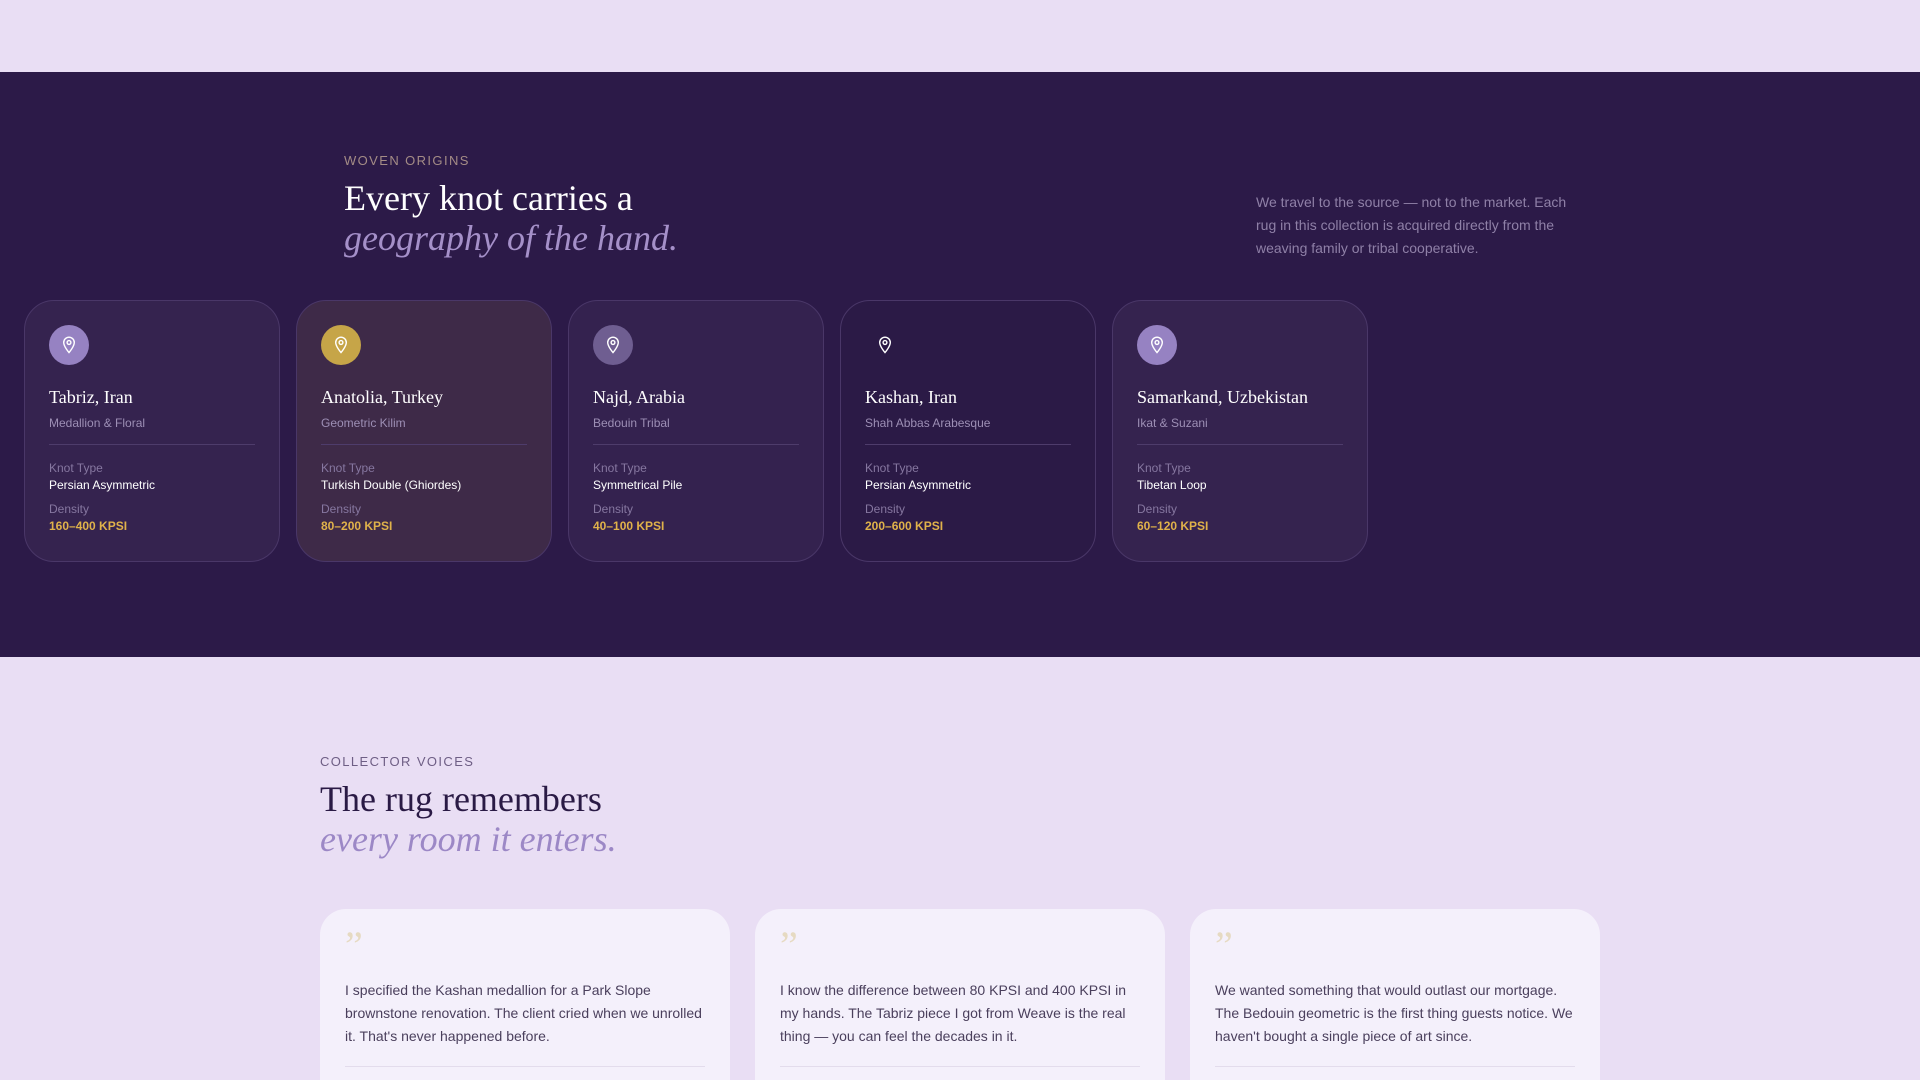 This screenshot has width=1920, height=1080. Describe the element at coordinates (363, 423) in the screenshot. I see `origin-style: Geometric Kilim` at that location.